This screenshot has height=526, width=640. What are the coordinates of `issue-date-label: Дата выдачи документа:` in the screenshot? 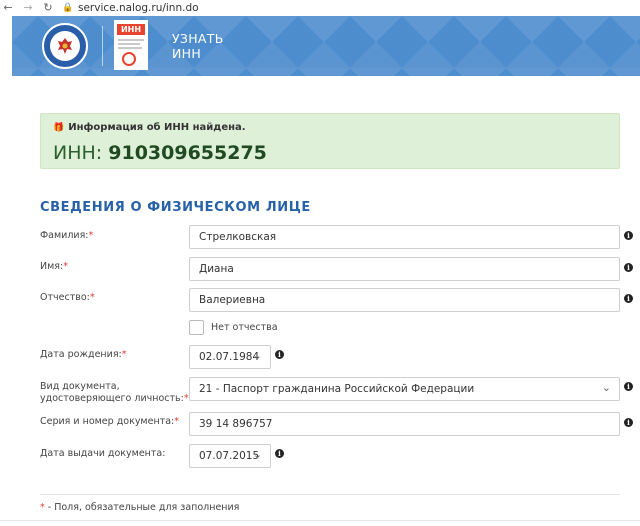 It's located at (103, 453).